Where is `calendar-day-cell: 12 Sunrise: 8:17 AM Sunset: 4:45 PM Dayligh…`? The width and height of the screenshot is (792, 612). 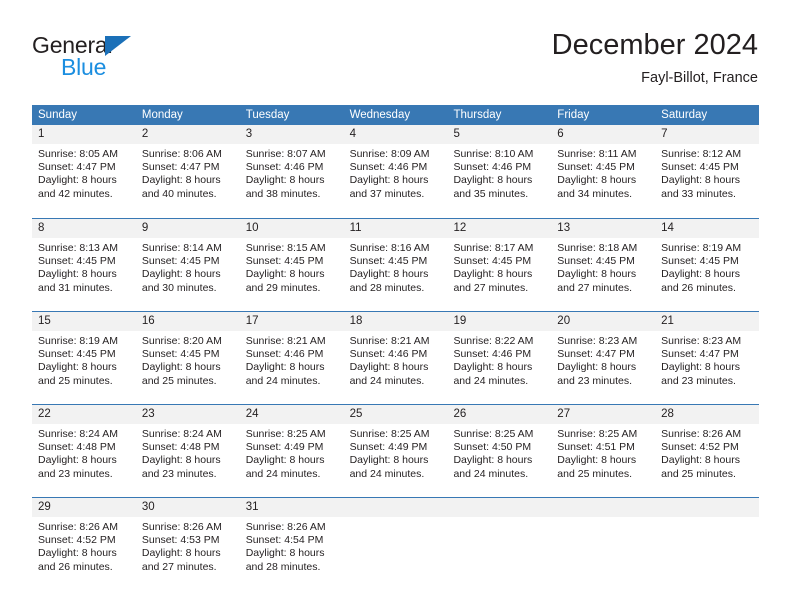 calendar-day-cell: 12 Sunrise: 8:17 AM Sunset: 4:45 PM Dayligh… is located at coordinates (499, 265).